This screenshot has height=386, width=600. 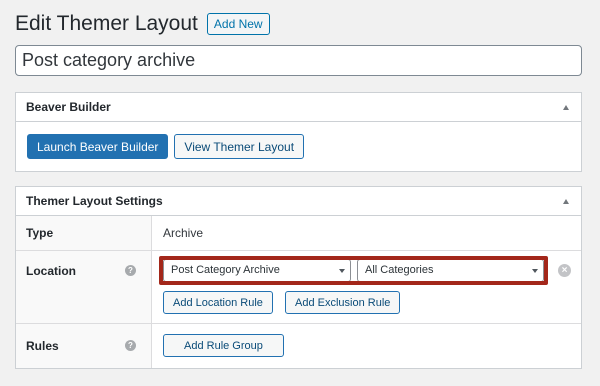 I want to click on beaver-builder-box-title: Beaver Builder, so click(x=68, y=107).